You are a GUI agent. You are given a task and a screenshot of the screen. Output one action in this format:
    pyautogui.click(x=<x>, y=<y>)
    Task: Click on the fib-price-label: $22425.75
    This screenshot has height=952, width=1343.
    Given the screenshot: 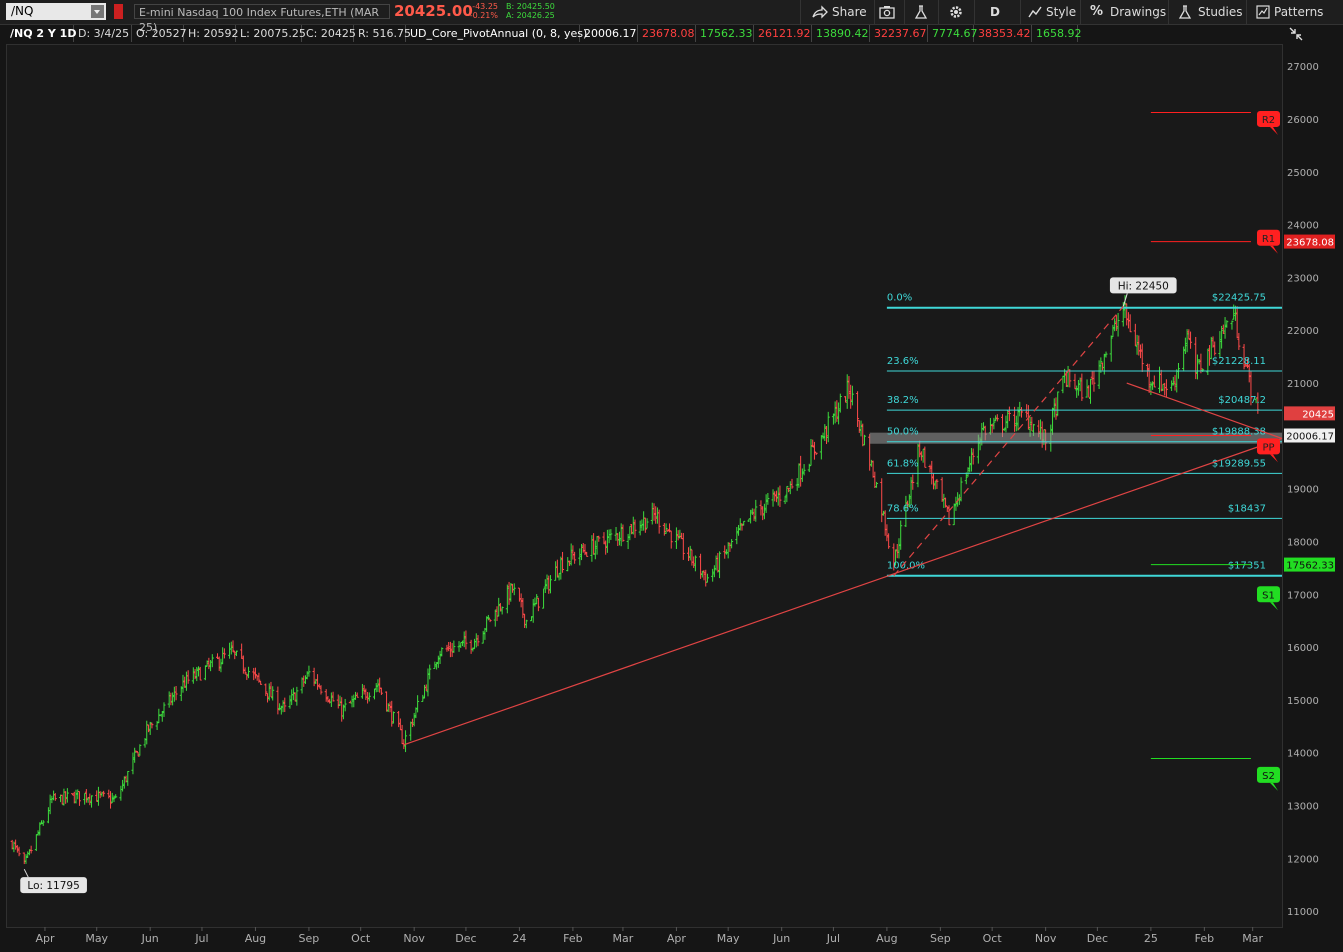 What is the action you would take?
    pyautogui.click(x=1239, y=298)
    